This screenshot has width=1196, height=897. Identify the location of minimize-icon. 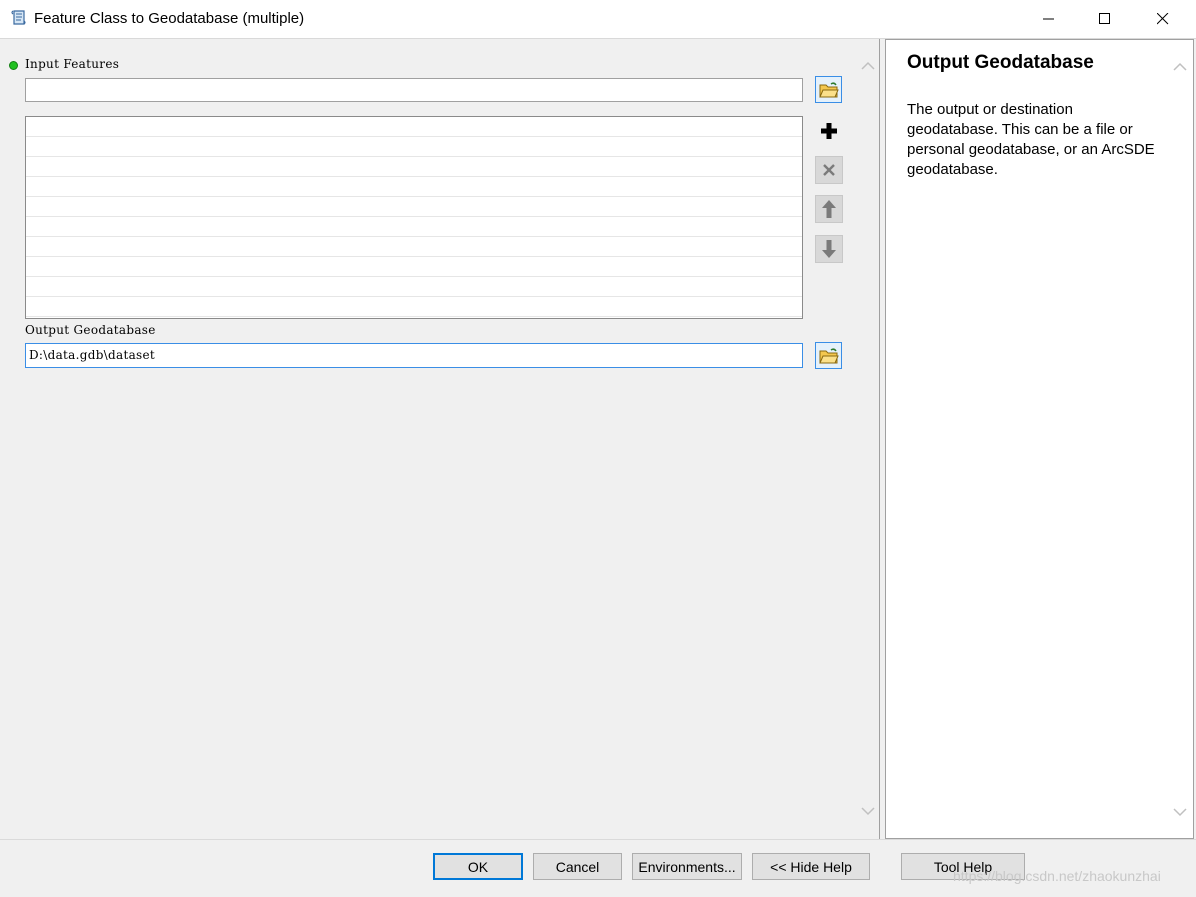
(1048, 19).